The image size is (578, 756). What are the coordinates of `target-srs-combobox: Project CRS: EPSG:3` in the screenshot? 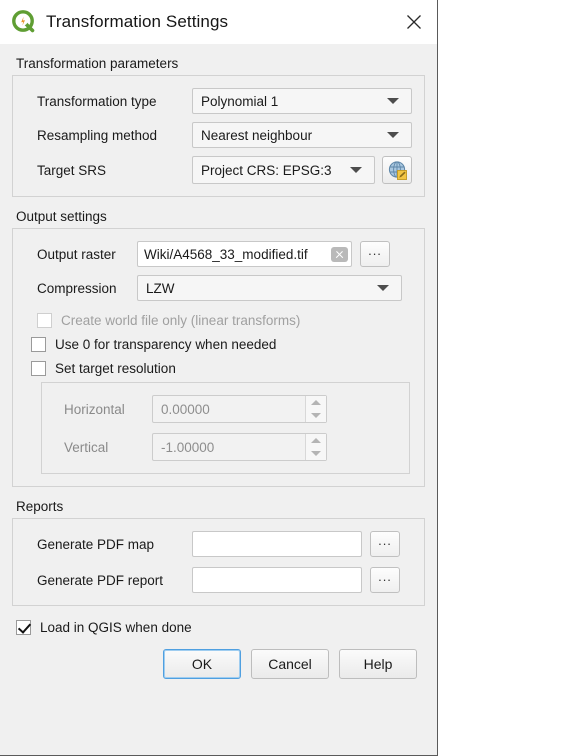 It's located at (283, 170).